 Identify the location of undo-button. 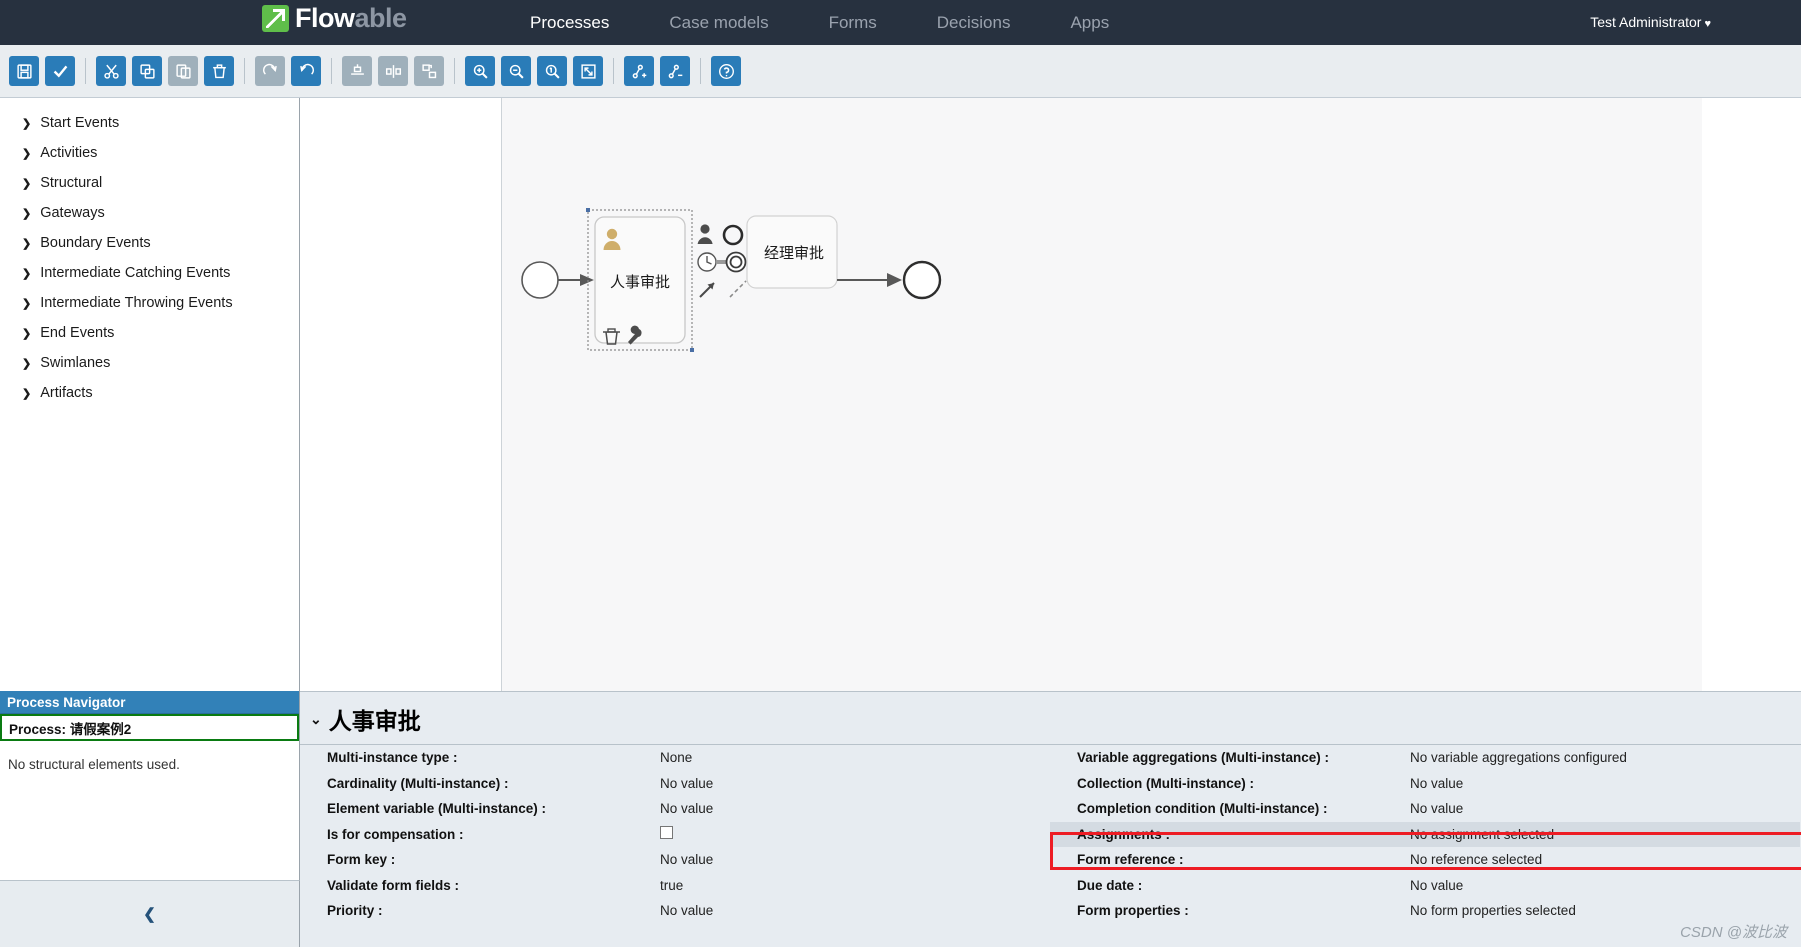
(306, 71).